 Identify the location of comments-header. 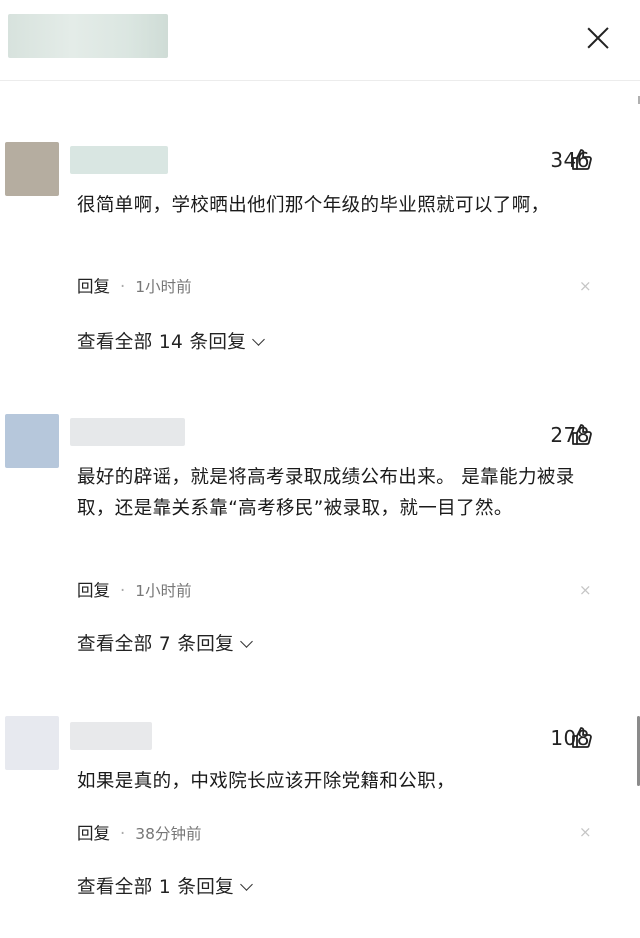
(320, 40).